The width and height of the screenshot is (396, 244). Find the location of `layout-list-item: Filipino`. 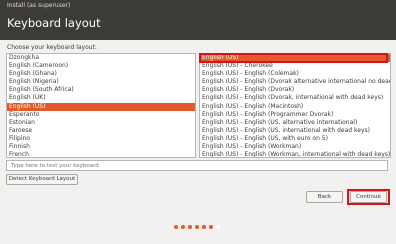

layout-list-item: Filipino is located at coordinates (101, 139).